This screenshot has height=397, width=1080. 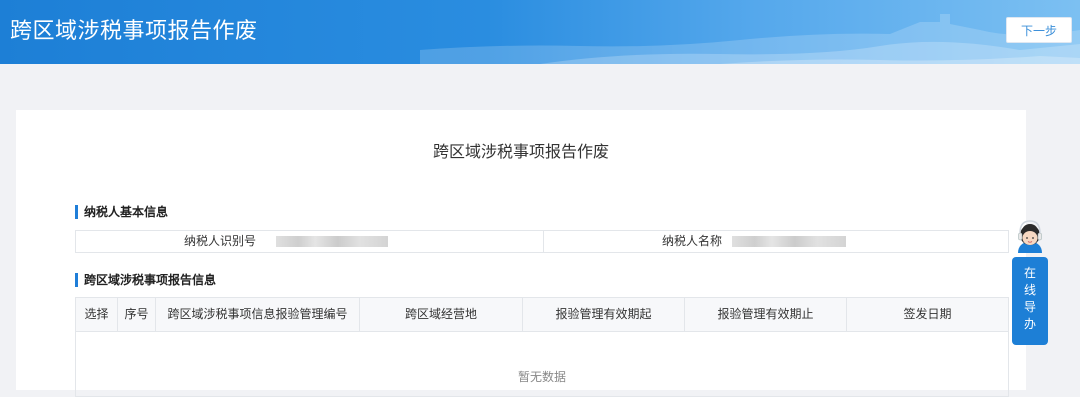 What do you see at coordinates (97, 314) in the screenshot?
I see `column-header-select: 选择` at bounding box center [97, 314].